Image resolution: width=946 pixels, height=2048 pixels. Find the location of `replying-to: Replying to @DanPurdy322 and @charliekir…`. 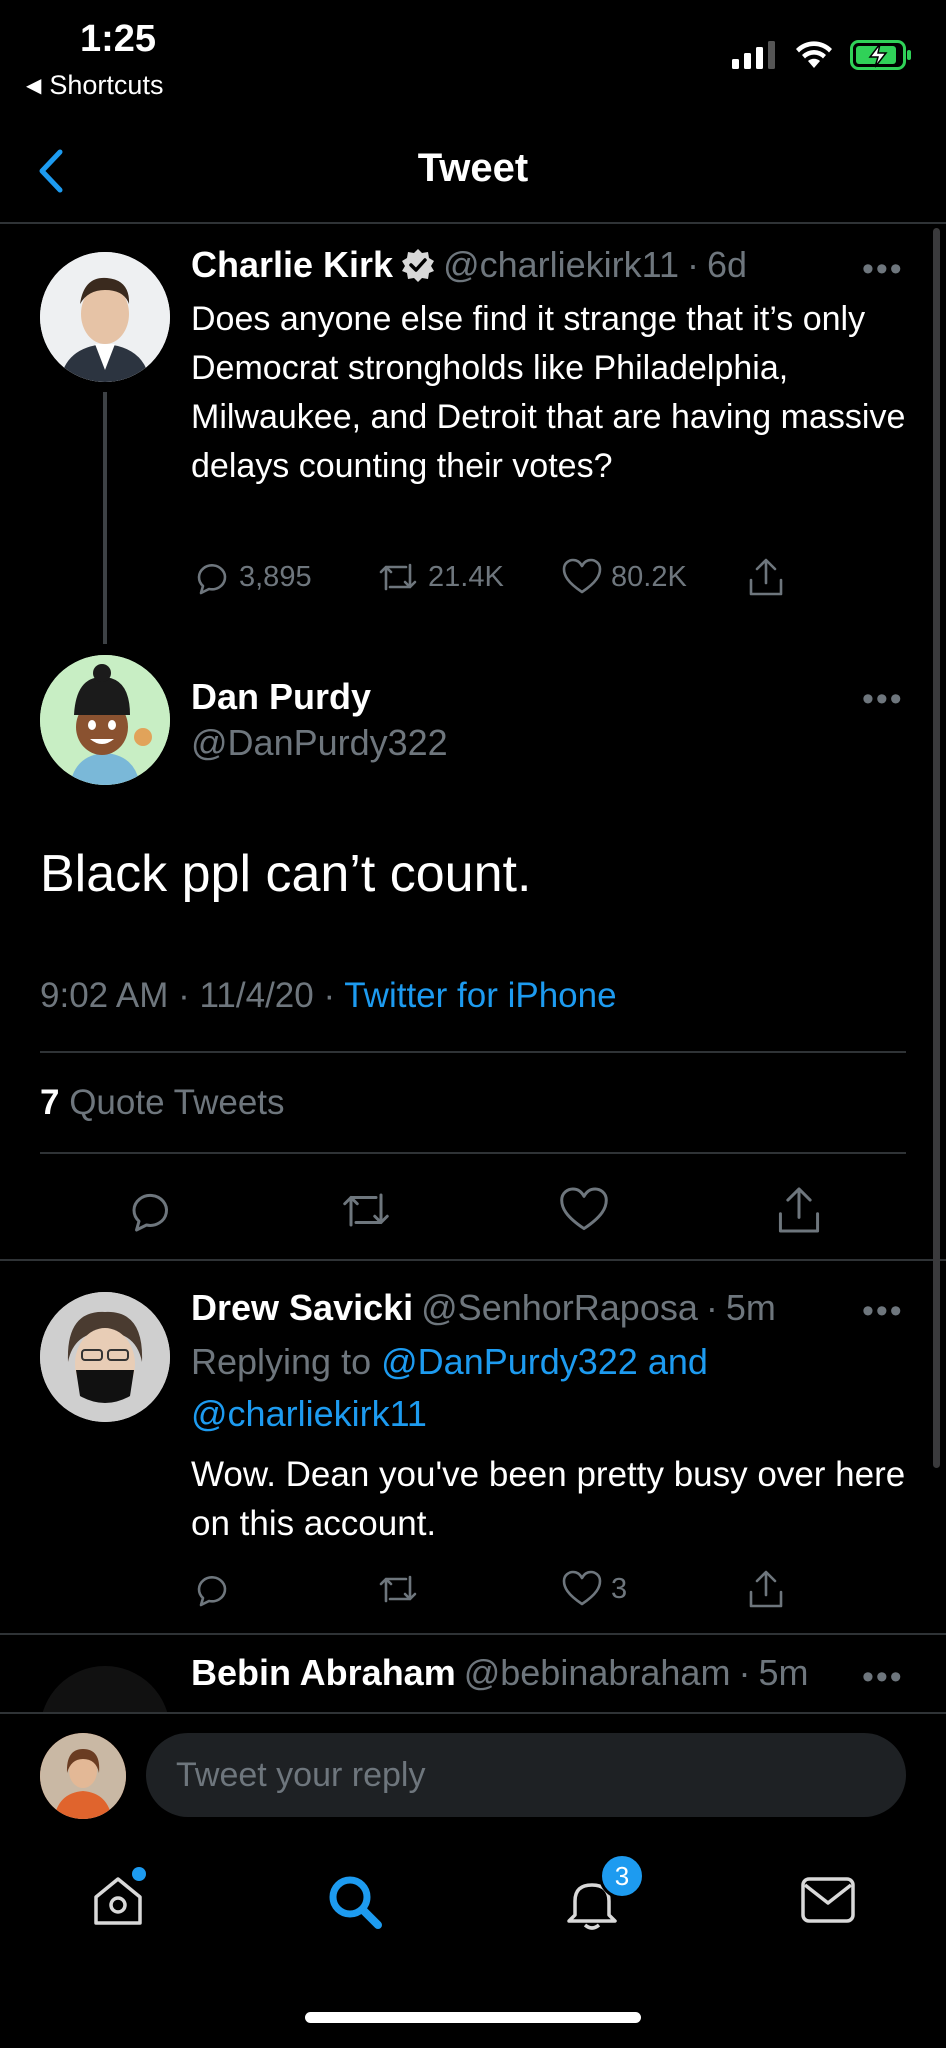

replying-to: Replying to @DanPurdy322 and @charliekir… is located at coordinates (541, 1388).